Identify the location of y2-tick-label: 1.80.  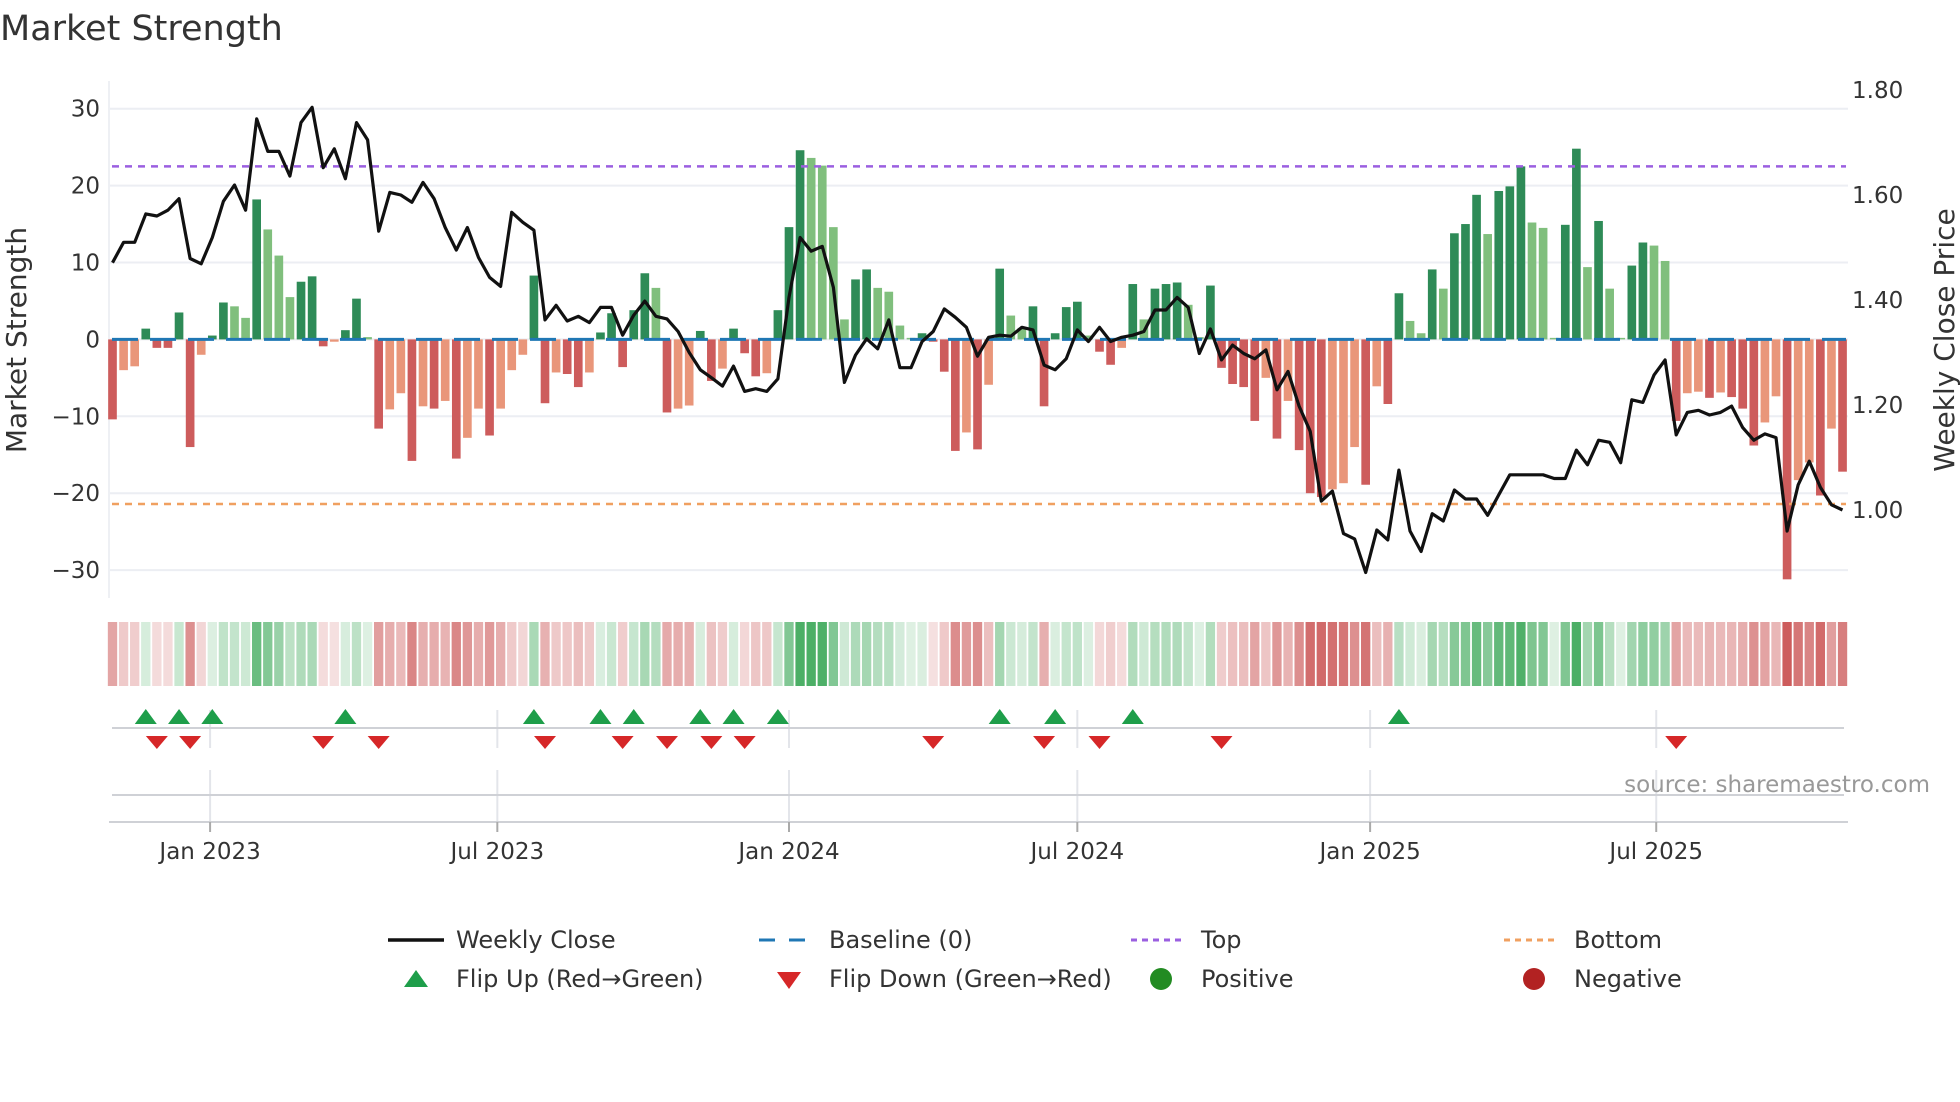
(1877, 91).